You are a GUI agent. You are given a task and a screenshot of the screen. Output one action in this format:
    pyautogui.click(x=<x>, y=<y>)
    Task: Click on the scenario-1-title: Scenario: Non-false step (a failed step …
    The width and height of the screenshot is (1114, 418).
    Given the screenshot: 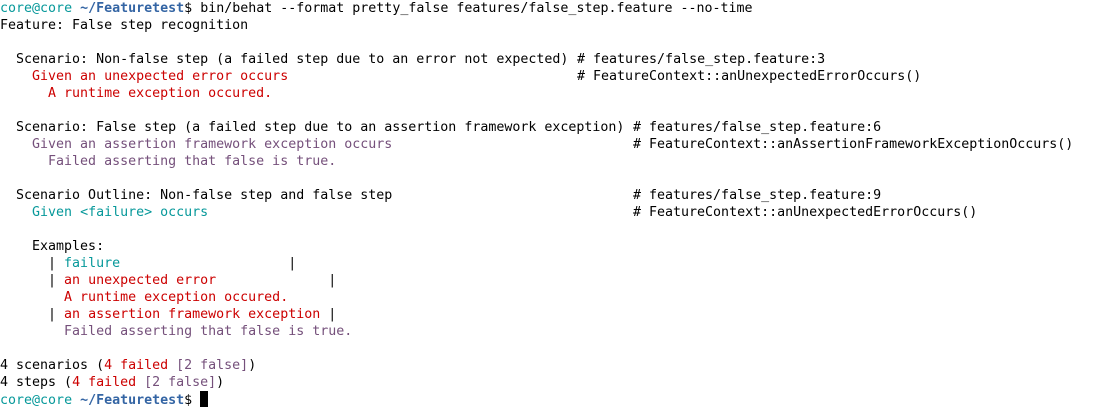 What is the action you would take?
    pyautogui.click(x=284, y=59)
    